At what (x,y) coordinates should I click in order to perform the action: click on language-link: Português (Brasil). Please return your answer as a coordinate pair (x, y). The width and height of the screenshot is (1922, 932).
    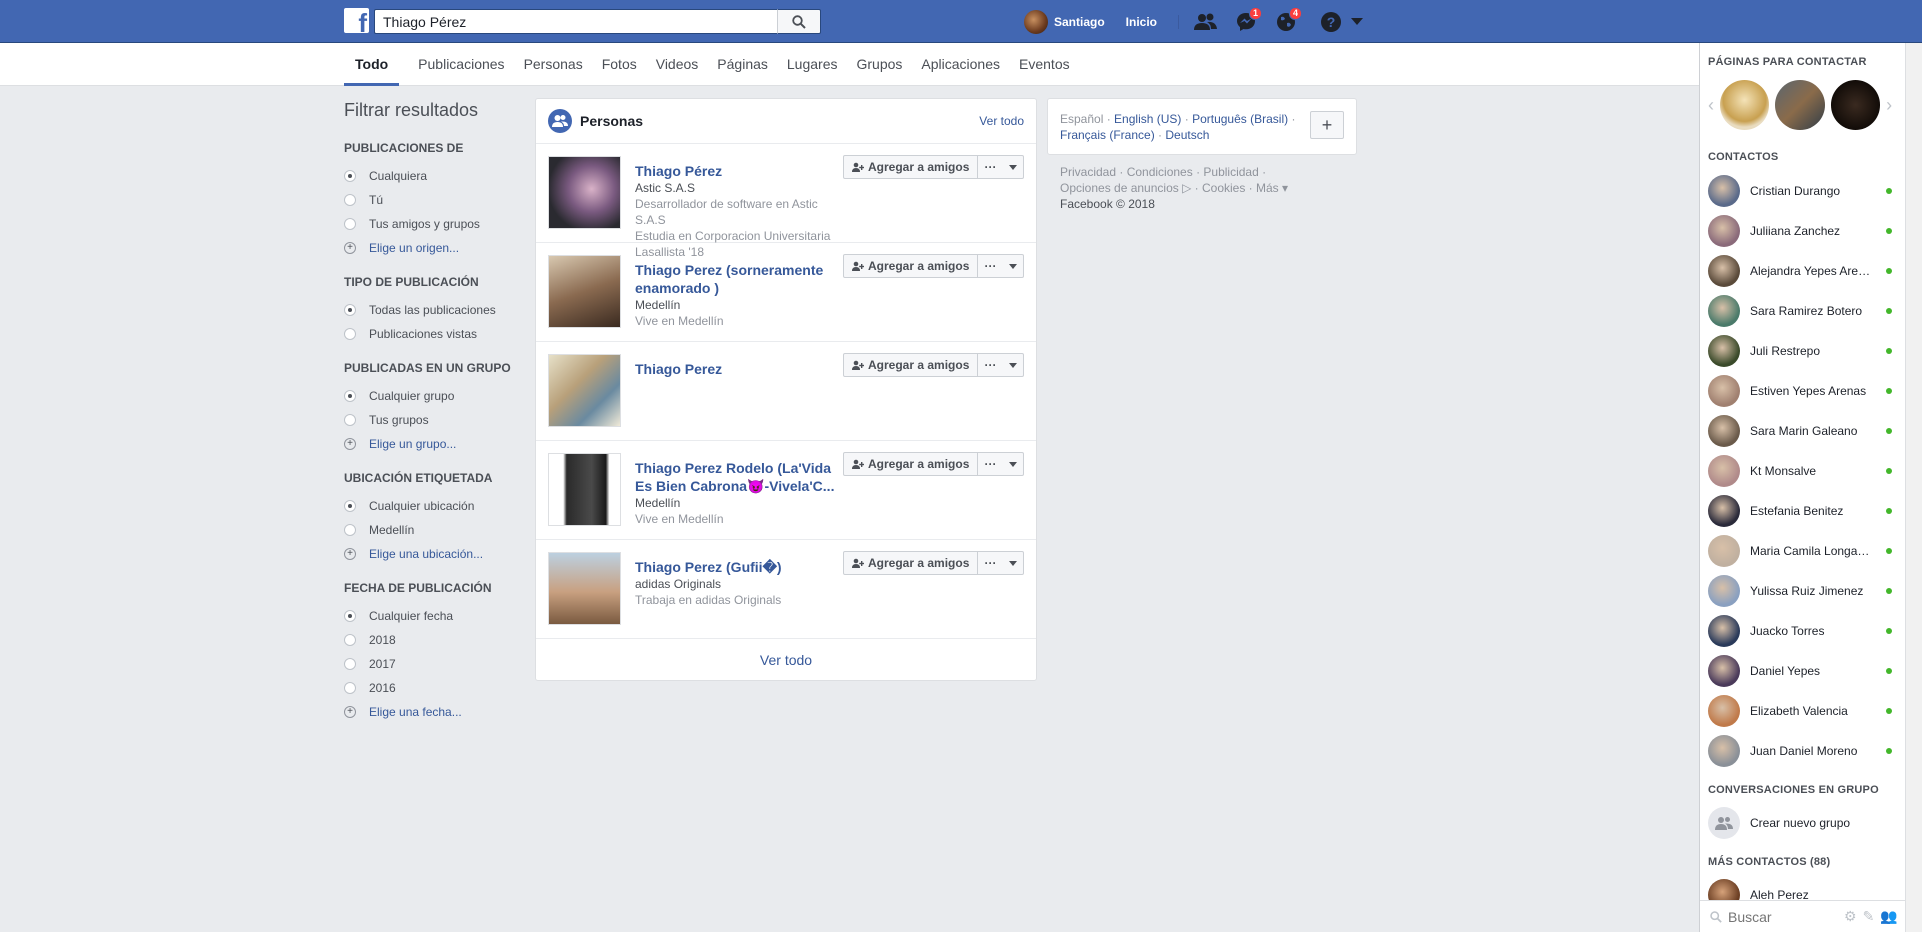
    Looking at the image, I should click on (1240, 119).